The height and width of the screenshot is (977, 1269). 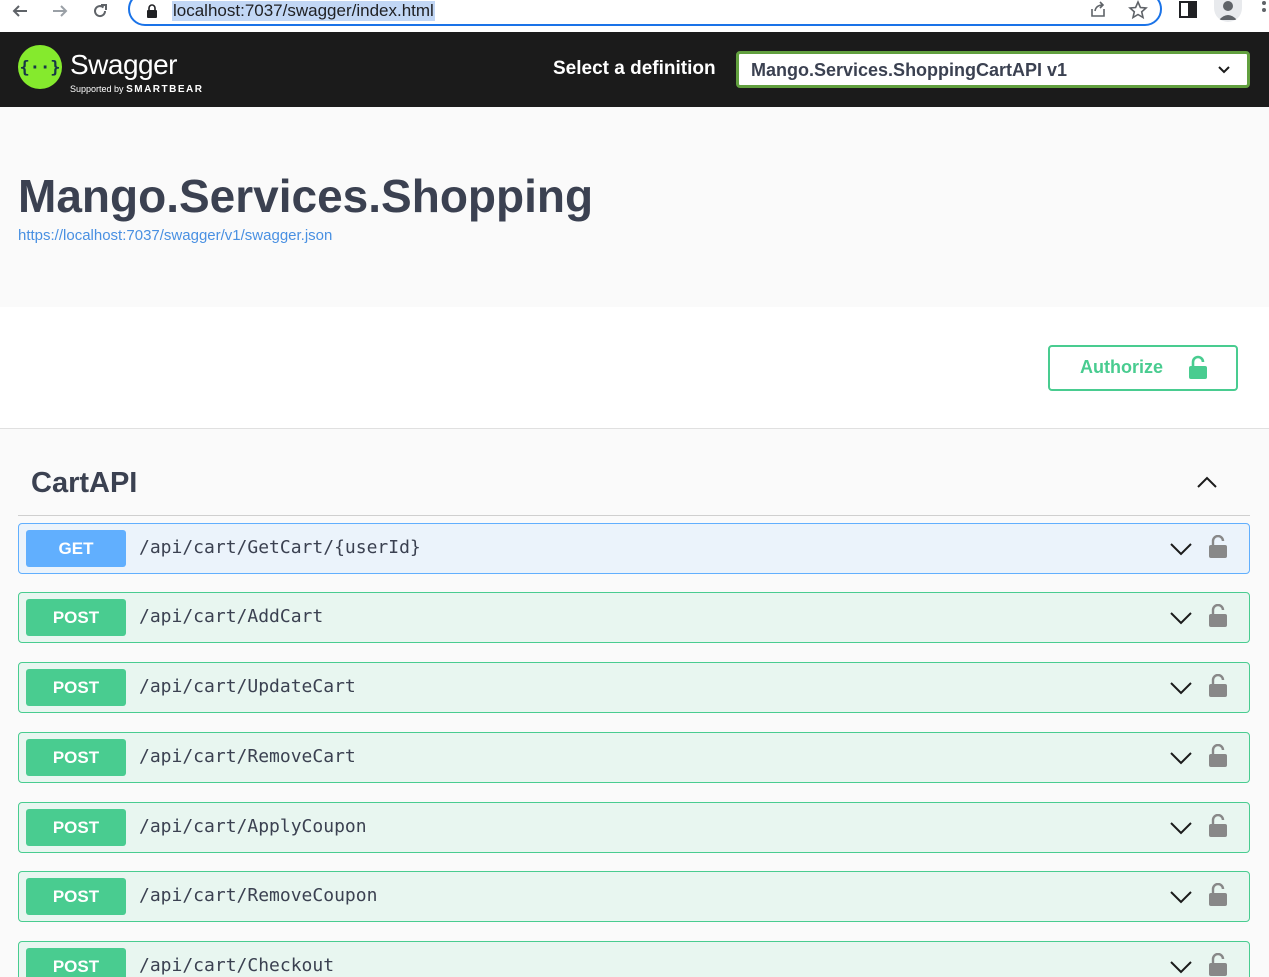 I want to click on operation-removecart: POST /api/cart/RemoveCart, so click(x=634, y=757).